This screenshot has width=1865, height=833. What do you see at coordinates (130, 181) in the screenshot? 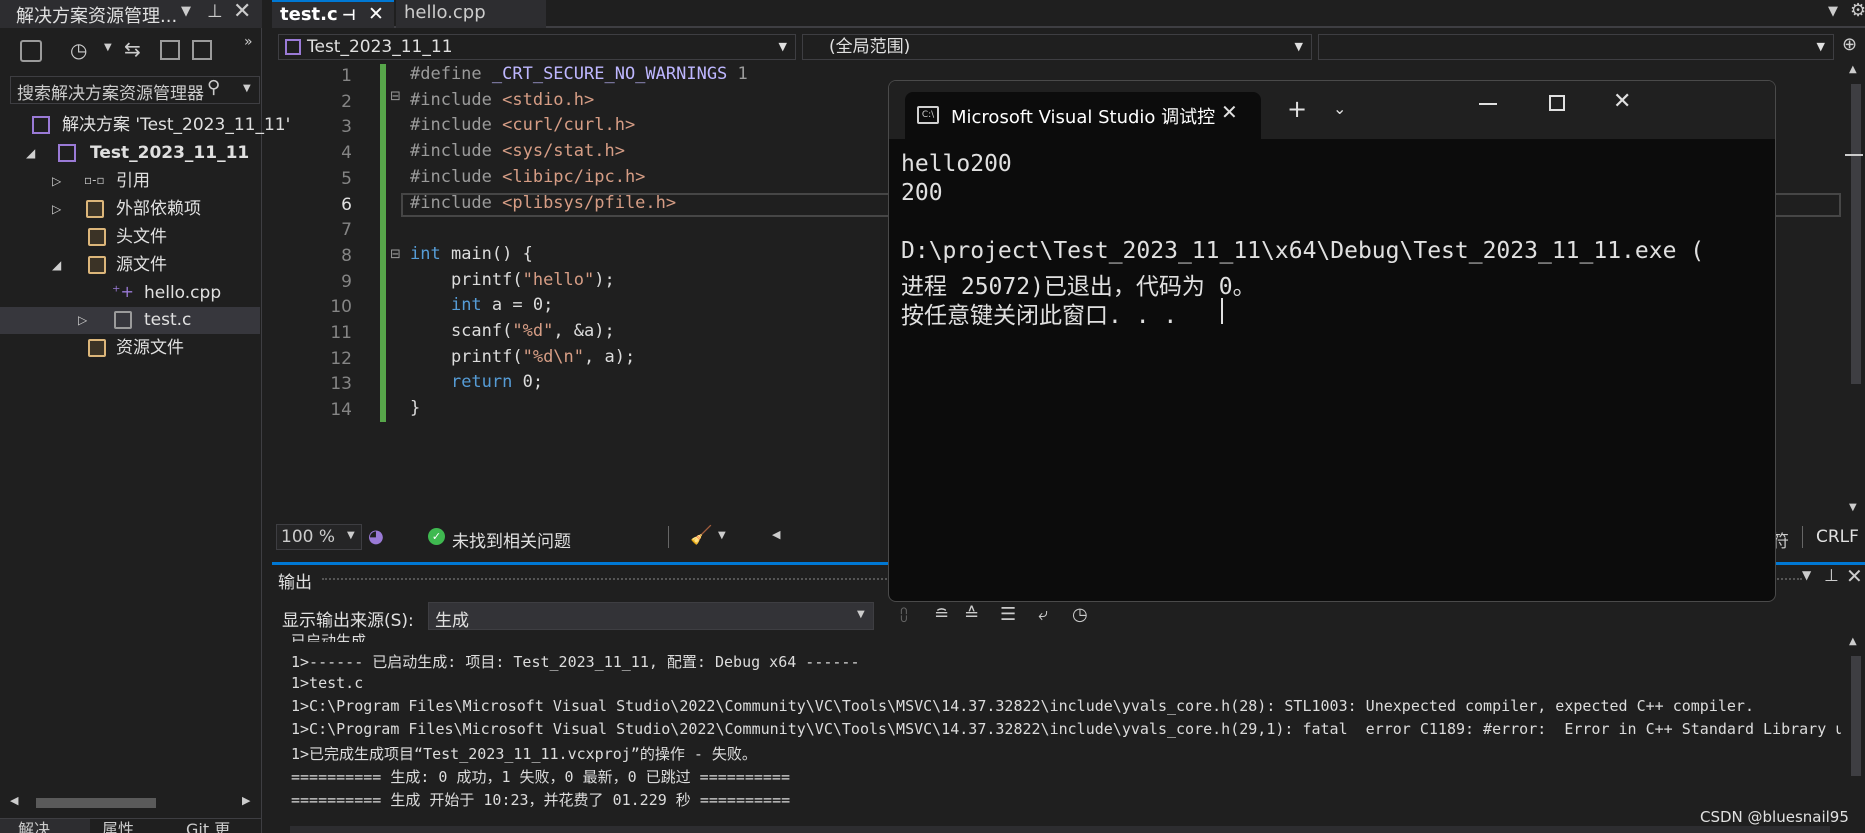
I see `tree-item-references: ▷ ▫-▫ 引用` at bounding box center [130, 181].